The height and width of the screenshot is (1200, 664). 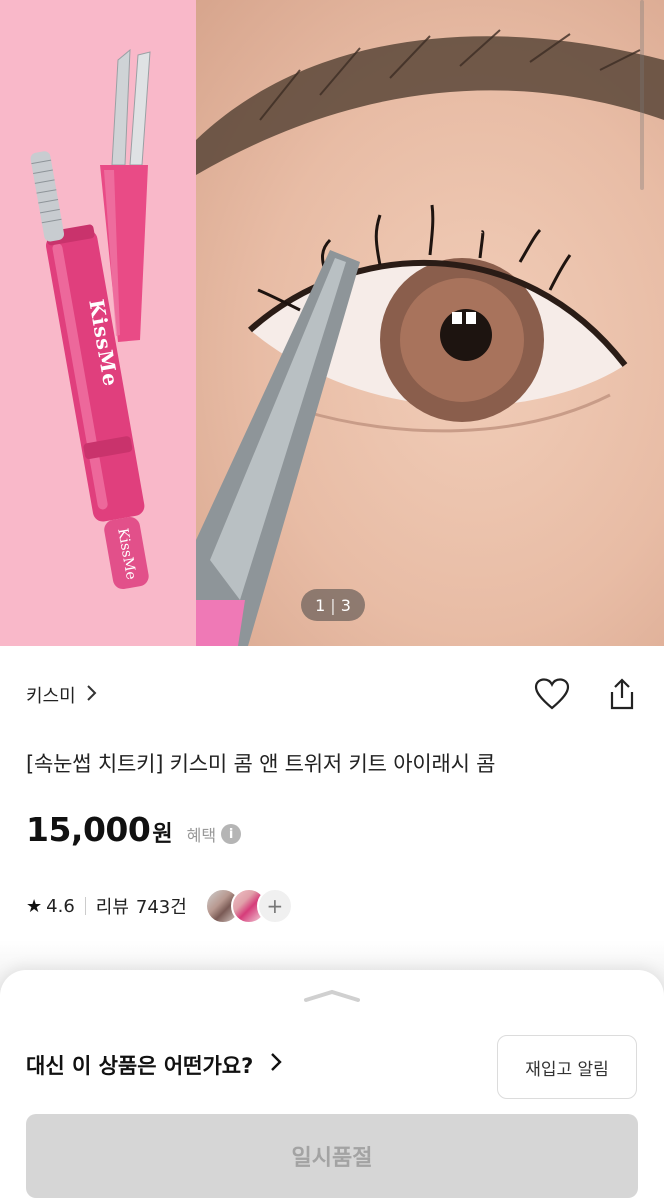 I want to click on heart-icon, so click(x=552, y=696).